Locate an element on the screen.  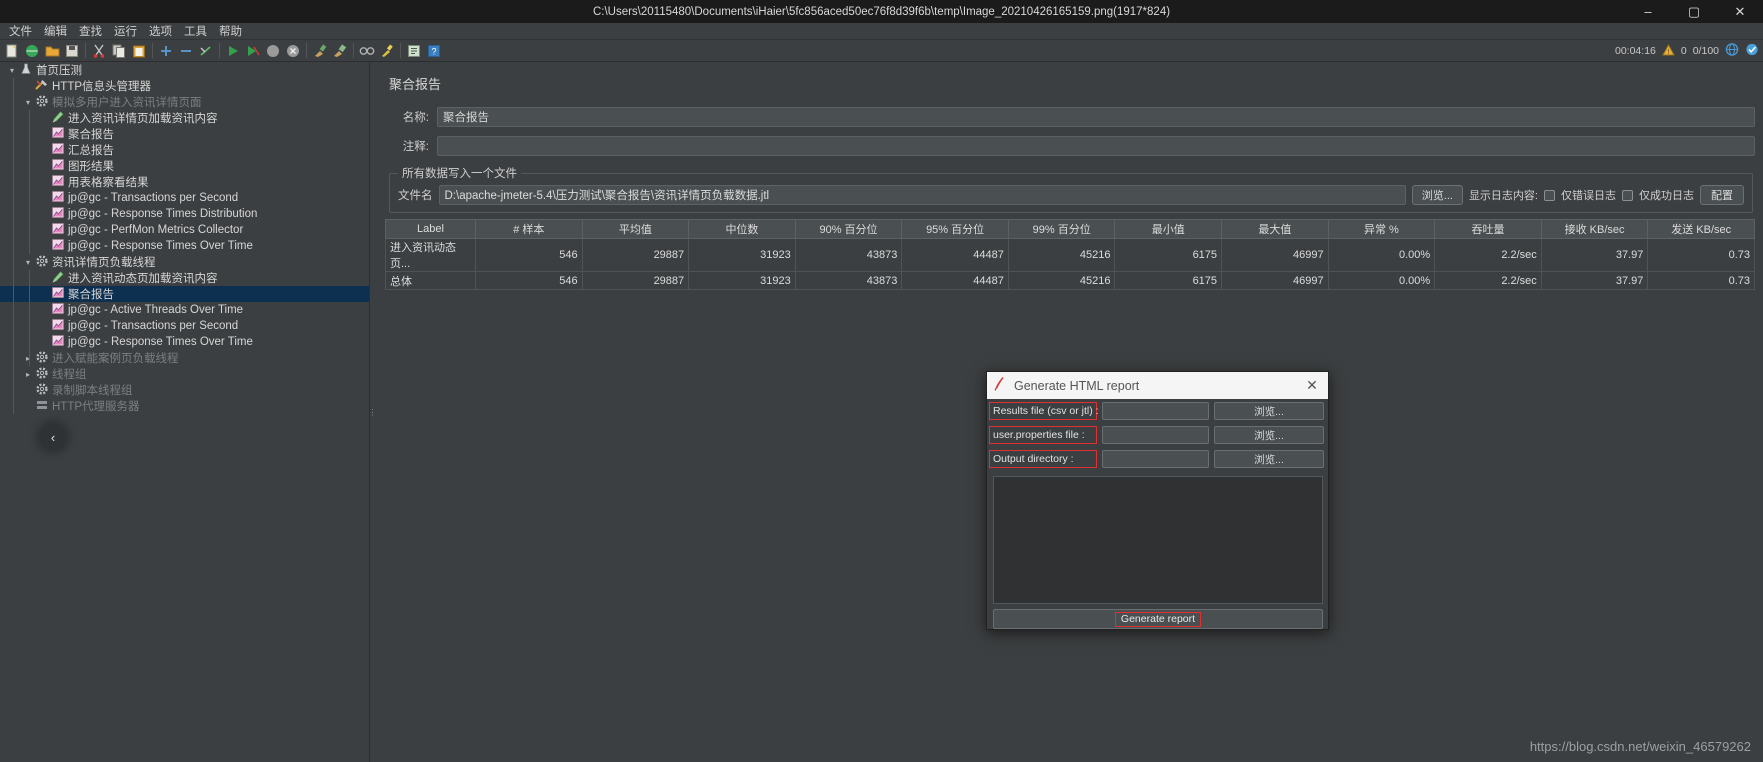
shutdown-icon is located at coordinates (293, 51).